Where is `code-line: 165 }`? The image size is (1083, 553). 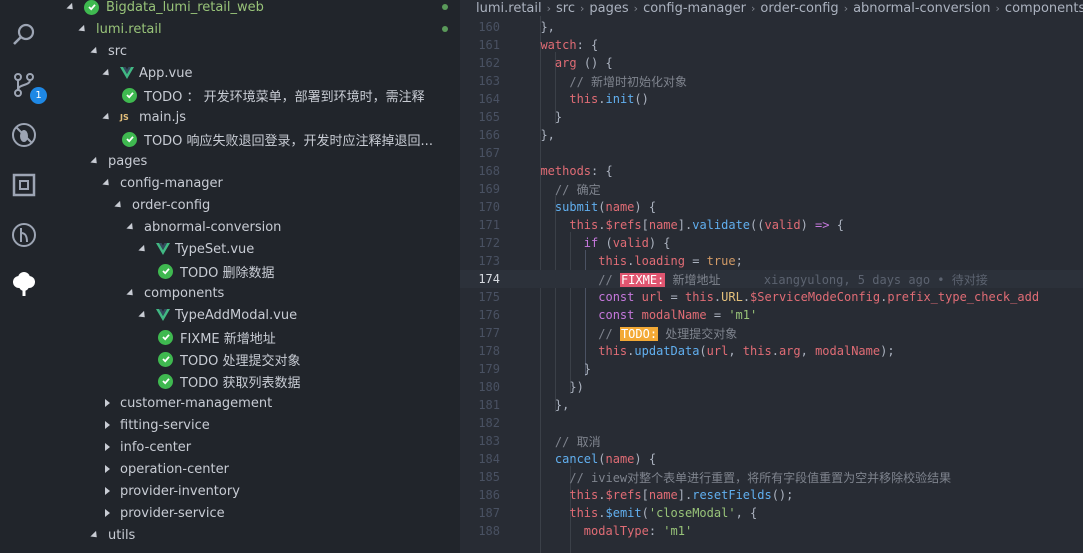
code-line: 165 } is located at coordinates (771, 117).